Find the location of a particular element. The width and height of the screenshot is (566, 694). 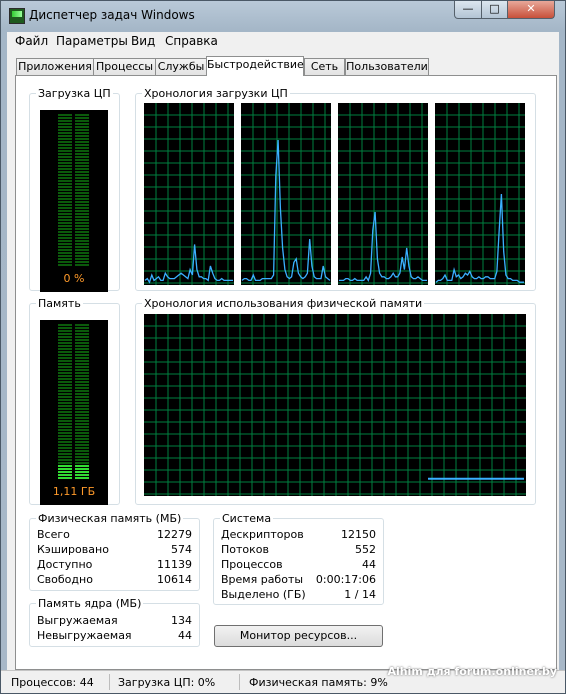

menu-view: Вид is located at coordinates (143, 41).